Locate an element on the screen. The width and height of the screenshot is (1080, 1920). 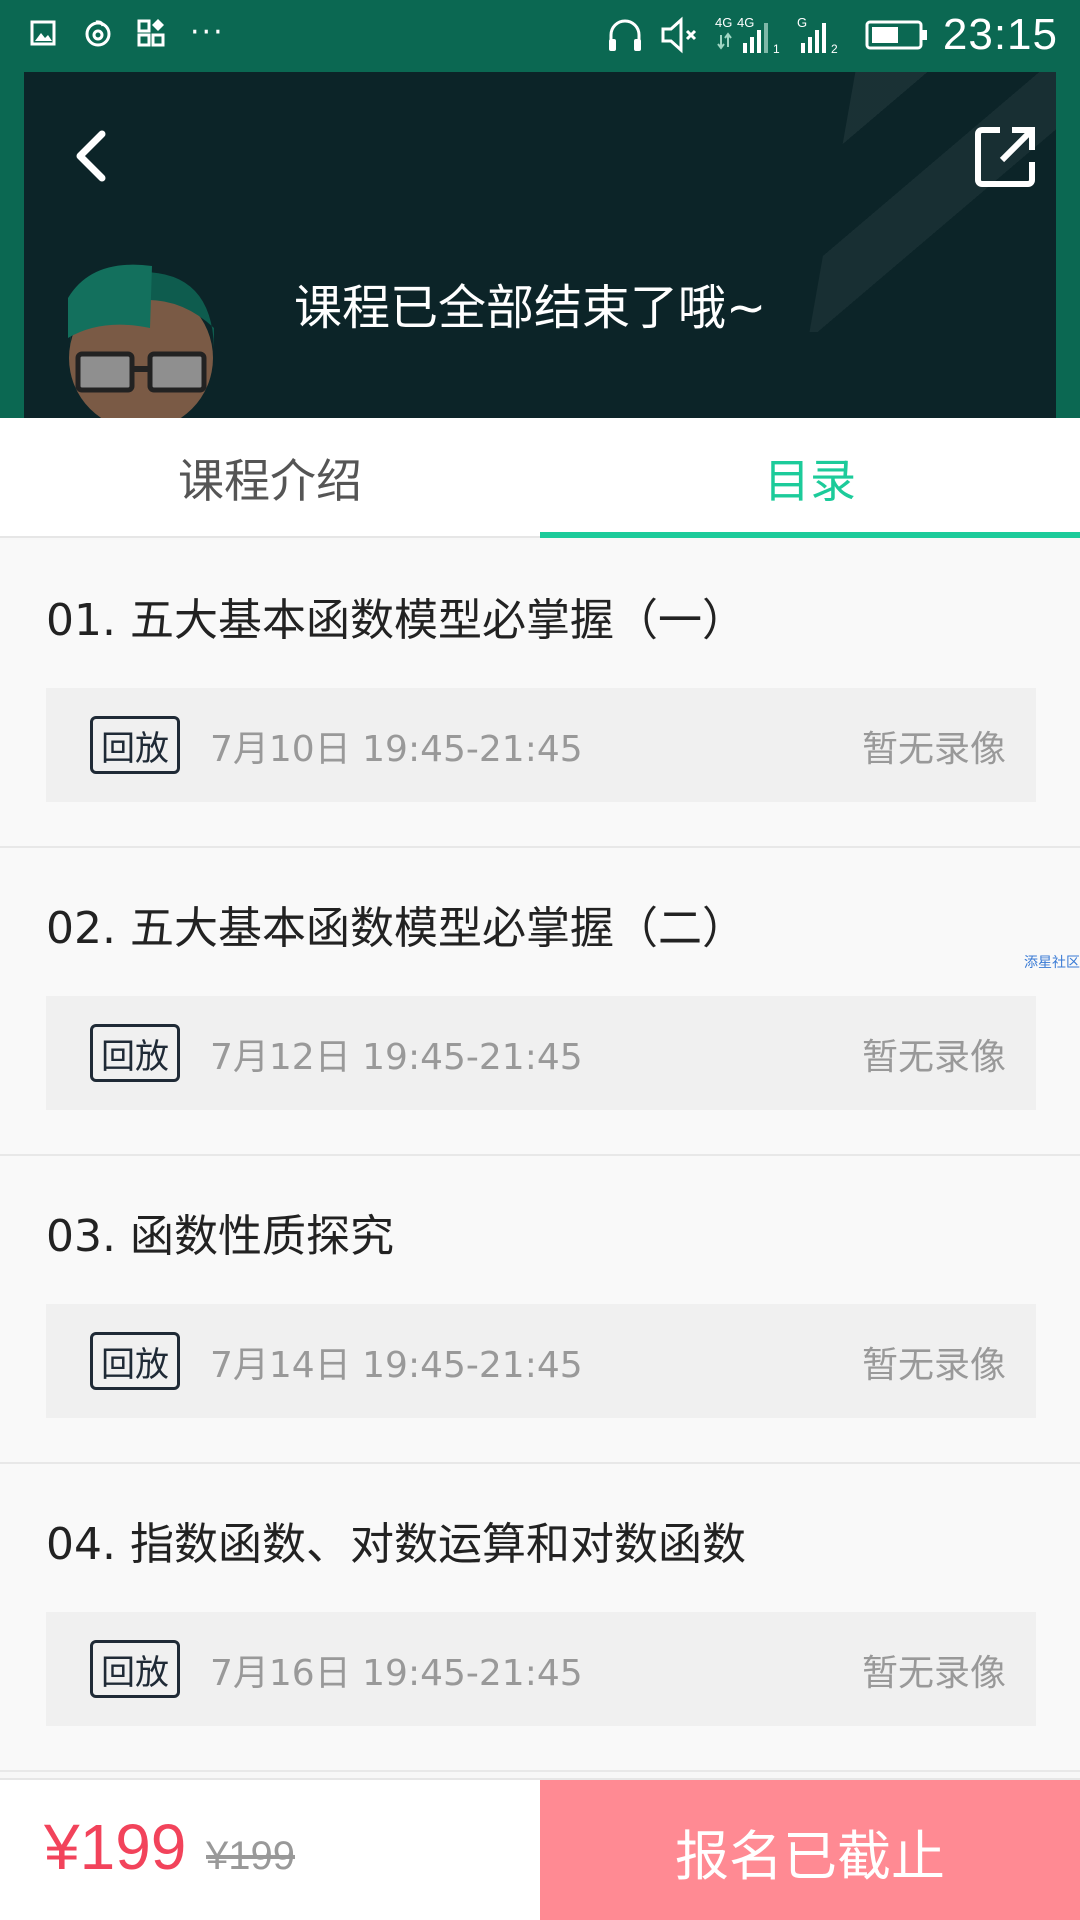
lesson-time: 7月16日 19:45-21:45 is located at coordinates (396, 1673).